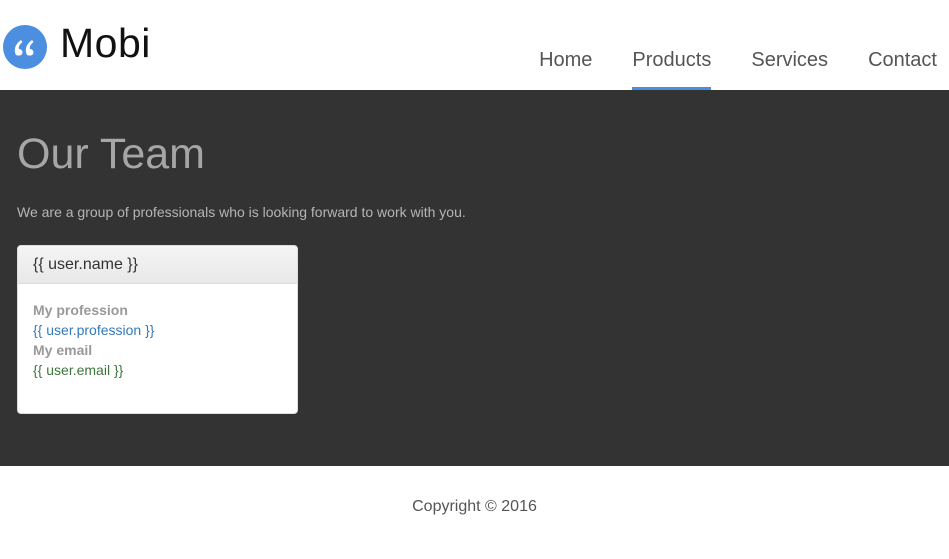 The image size is (949, 559). Describe the element at coordinates (789, 45) in the screenshot. I see `nav-services: Services` at that location.